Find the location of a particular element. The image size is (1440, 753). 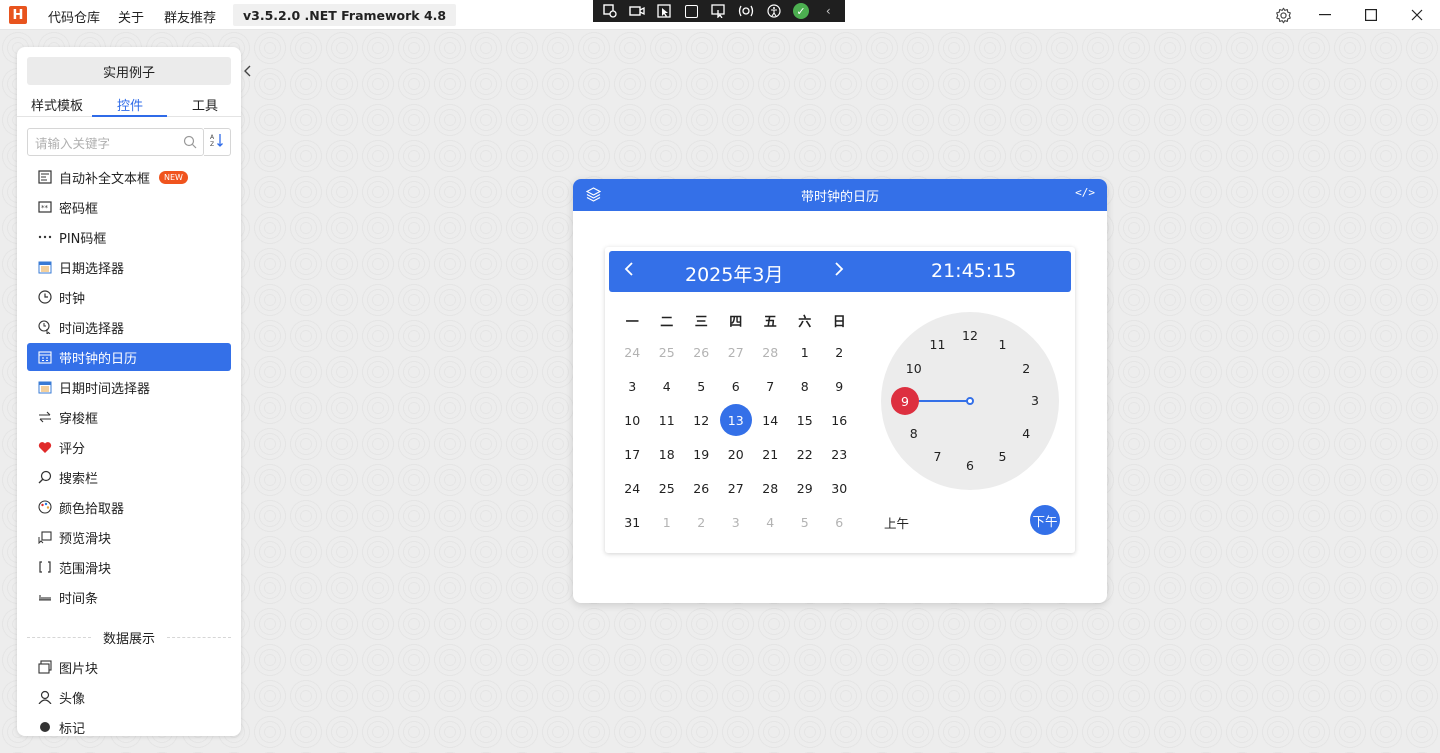

day-cell: 7 is located at coordinates (770, 386).